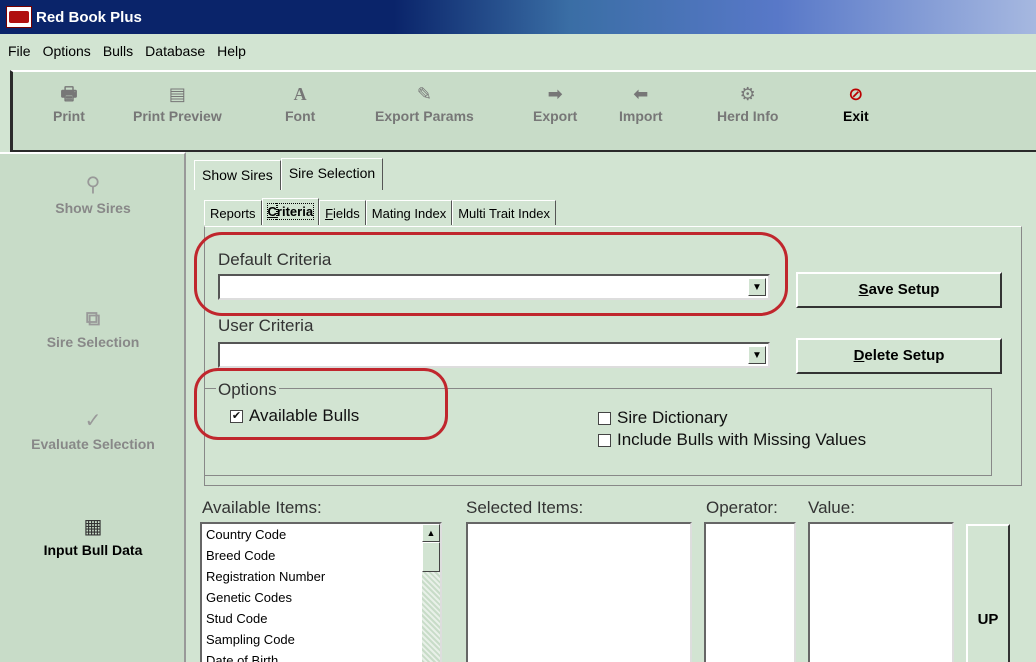 Image resolution: width=1036 pixels, height=662 pixels. I want to click on tab-show-sires-label: Show Sires, so click(237, 175).